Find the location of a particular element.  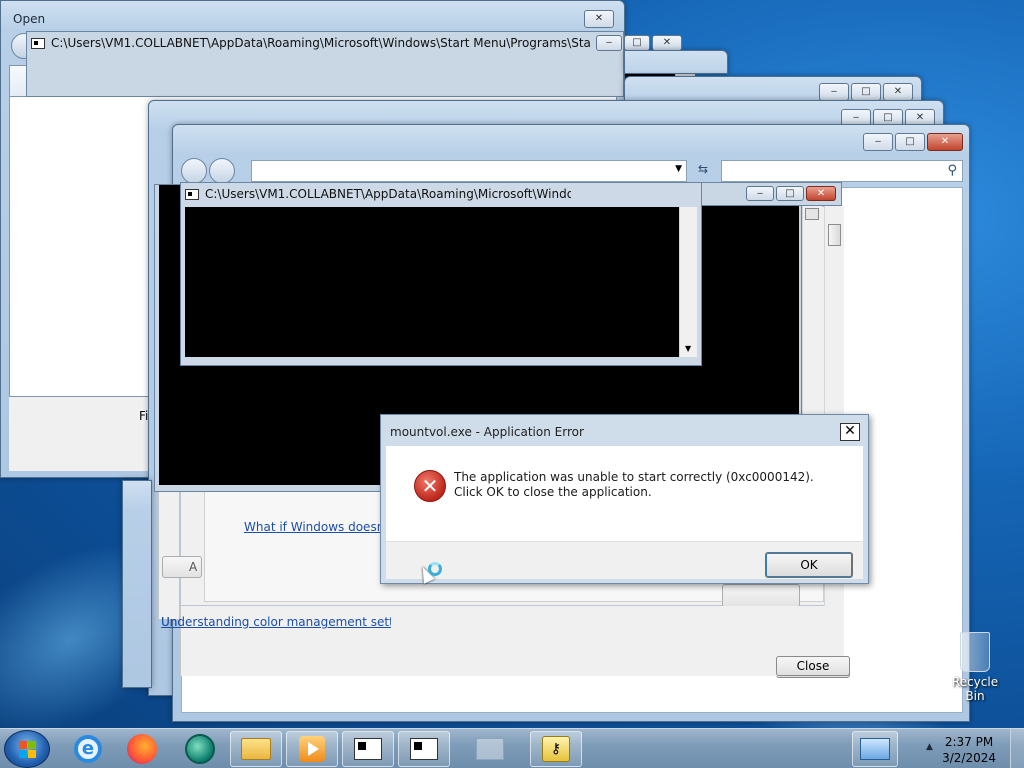

explorer-window-controls: ‒ □ ✕ is located at coordinates (913, 142).